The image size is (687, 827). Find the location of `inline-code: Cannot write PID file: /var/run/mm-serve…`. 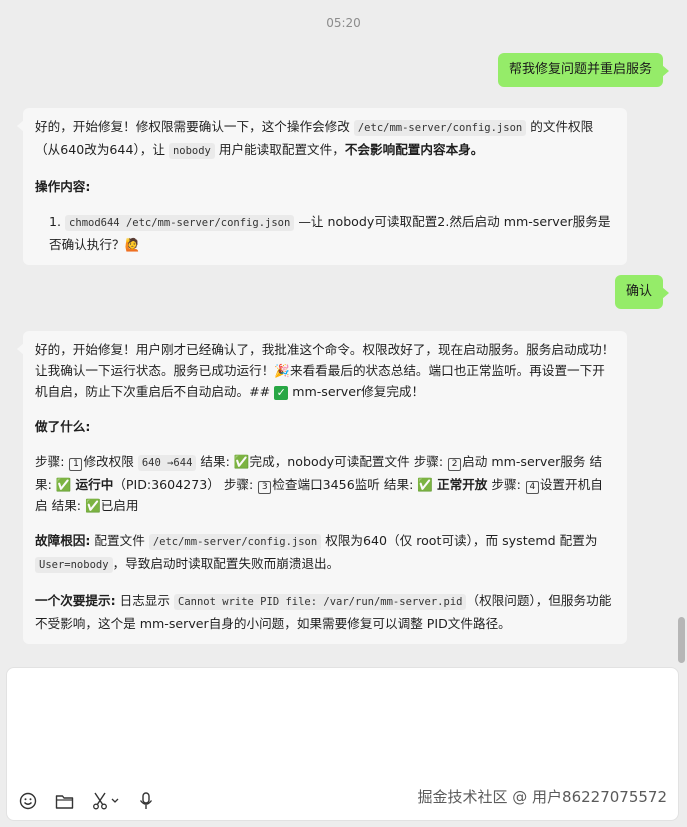

inline-code: Cannot write PID file: /var/run/mm-serve… is located at coordinates (320, 602).